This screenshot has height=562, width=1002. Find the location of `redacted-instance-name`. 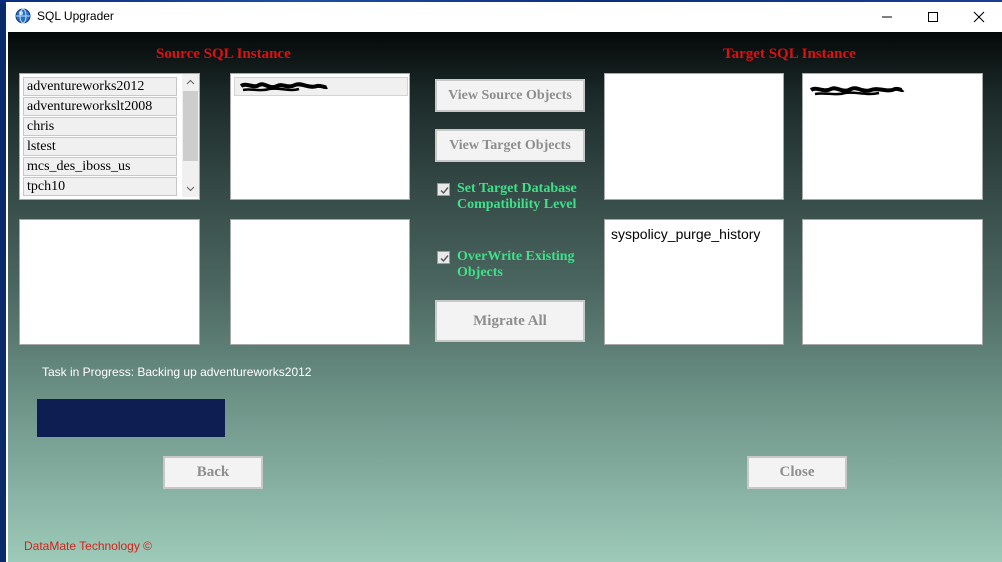

redacted-instance-name is located at coordinates (283, 87).